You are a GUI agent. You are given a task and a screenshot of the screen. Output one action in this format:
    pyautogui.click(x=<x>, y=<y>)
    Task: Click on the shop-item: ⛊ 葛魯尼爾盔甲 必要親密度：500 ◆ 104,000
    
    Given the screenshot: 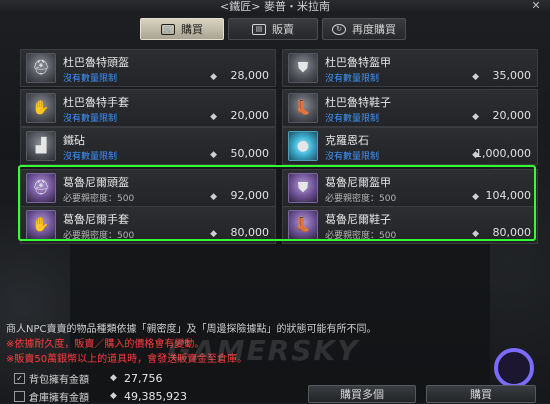 What is the action you would take?
    pyautogui.click(x=410, y=188)
    